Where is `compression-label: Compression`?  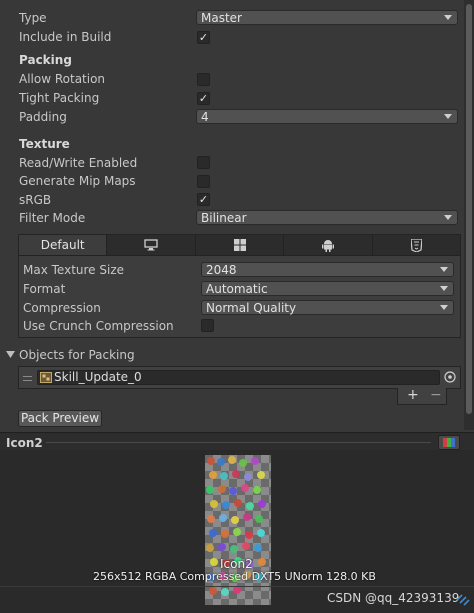
compression-label: Compression is located at coordinates (62, 308).